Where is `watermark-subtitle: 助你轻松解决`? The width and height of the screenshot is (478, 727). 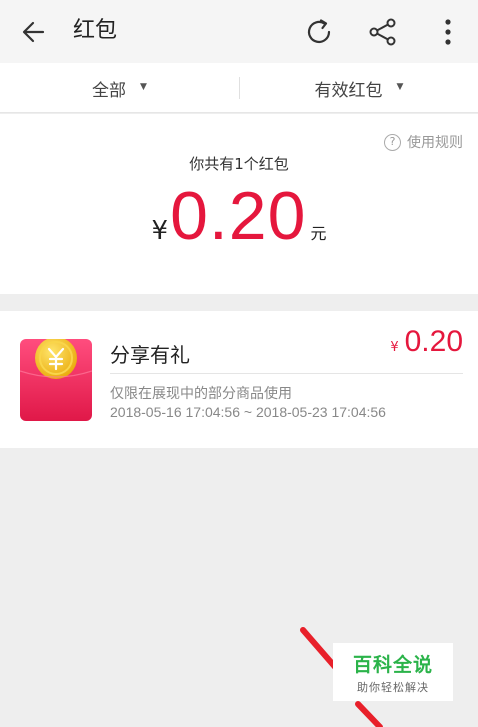
watermark-subtitle: 助你轻松解决 is located at coordinates (393, 687).